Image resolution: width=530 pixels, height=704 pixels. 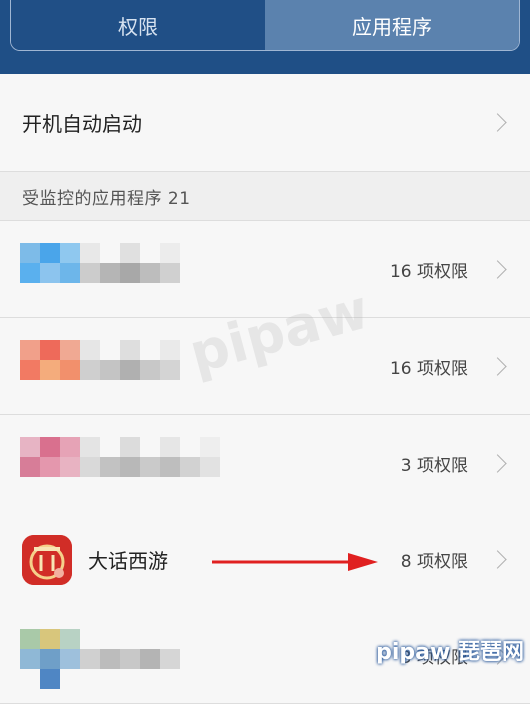 I want to click on top-bar: 权限 应用程序, so click(x=265, y=37).